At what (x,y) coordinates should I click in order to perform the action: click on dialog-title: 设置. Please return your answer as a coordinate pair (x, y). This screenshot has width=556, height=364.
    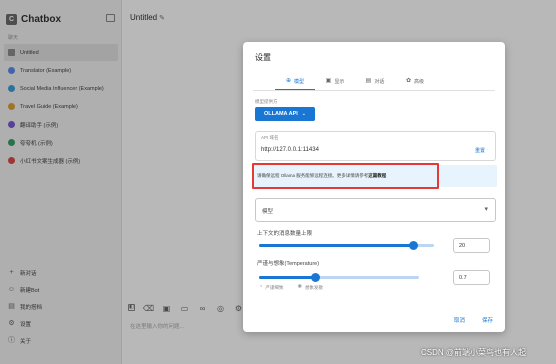
    Looking at the image, I should click on (263, 57).